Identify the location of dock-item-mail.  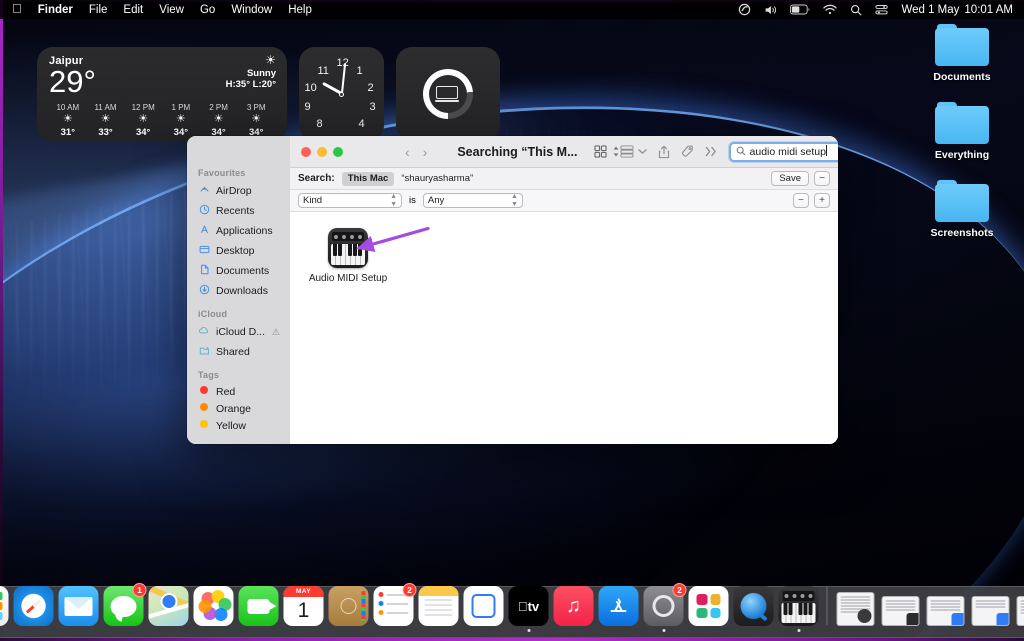
(78, 609).